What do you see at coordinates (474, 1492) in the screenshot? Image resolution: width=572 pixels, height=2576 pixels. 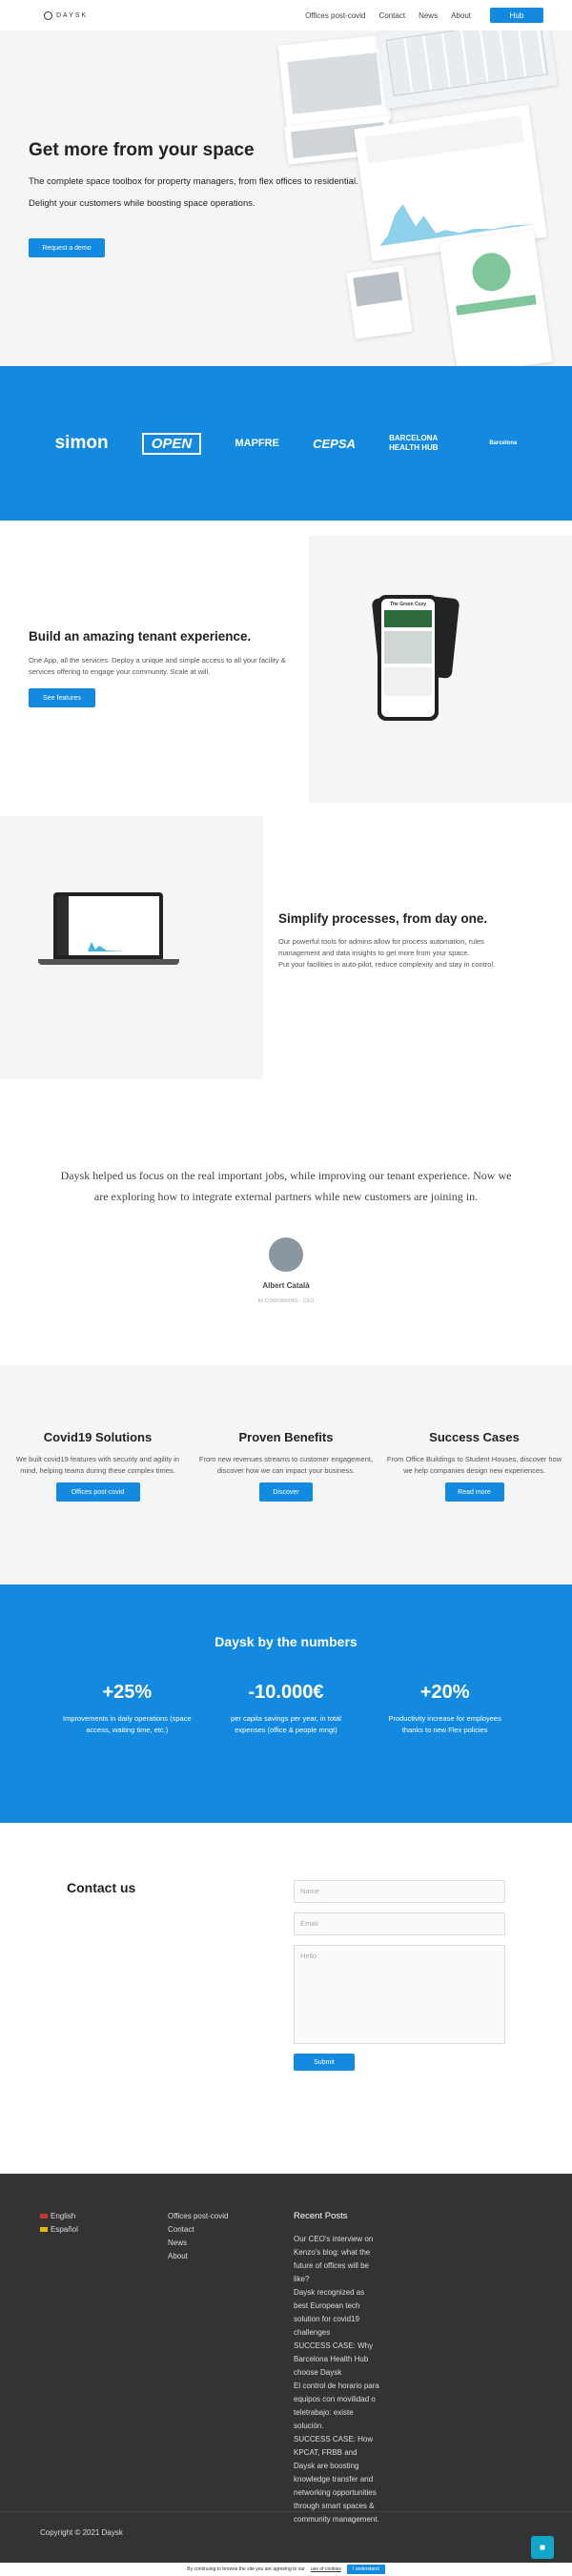 I see `read-more-button: Read more` at bounding box center [474, 1492].